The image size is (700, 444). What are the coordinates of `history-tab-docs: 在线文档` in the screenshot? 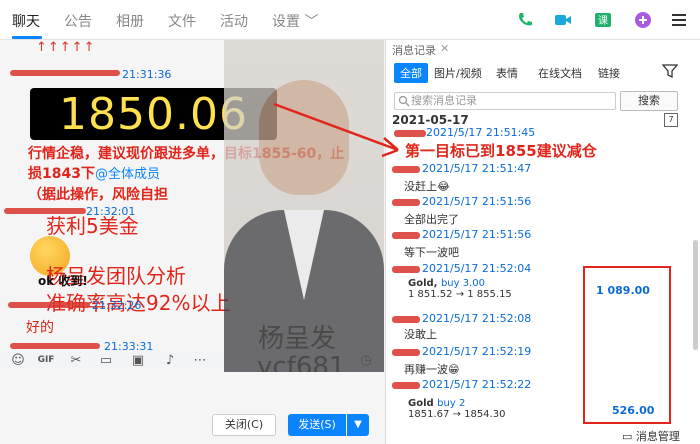 It's located at (560, 73).